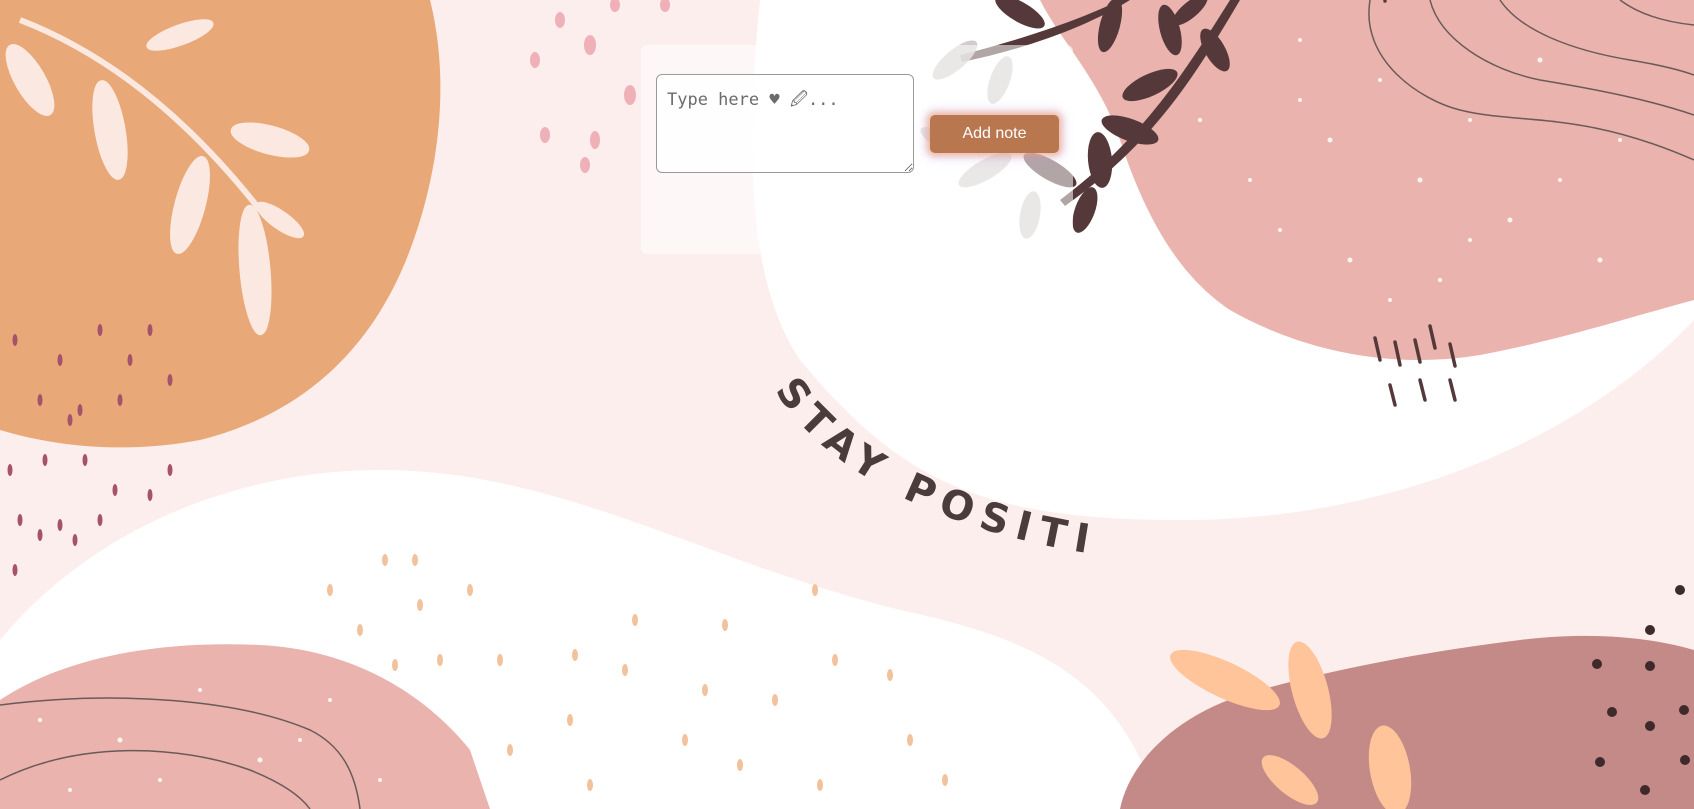 This screenshot has width=1694, height=809. I want to click on orange-blob, so click(220, 224).